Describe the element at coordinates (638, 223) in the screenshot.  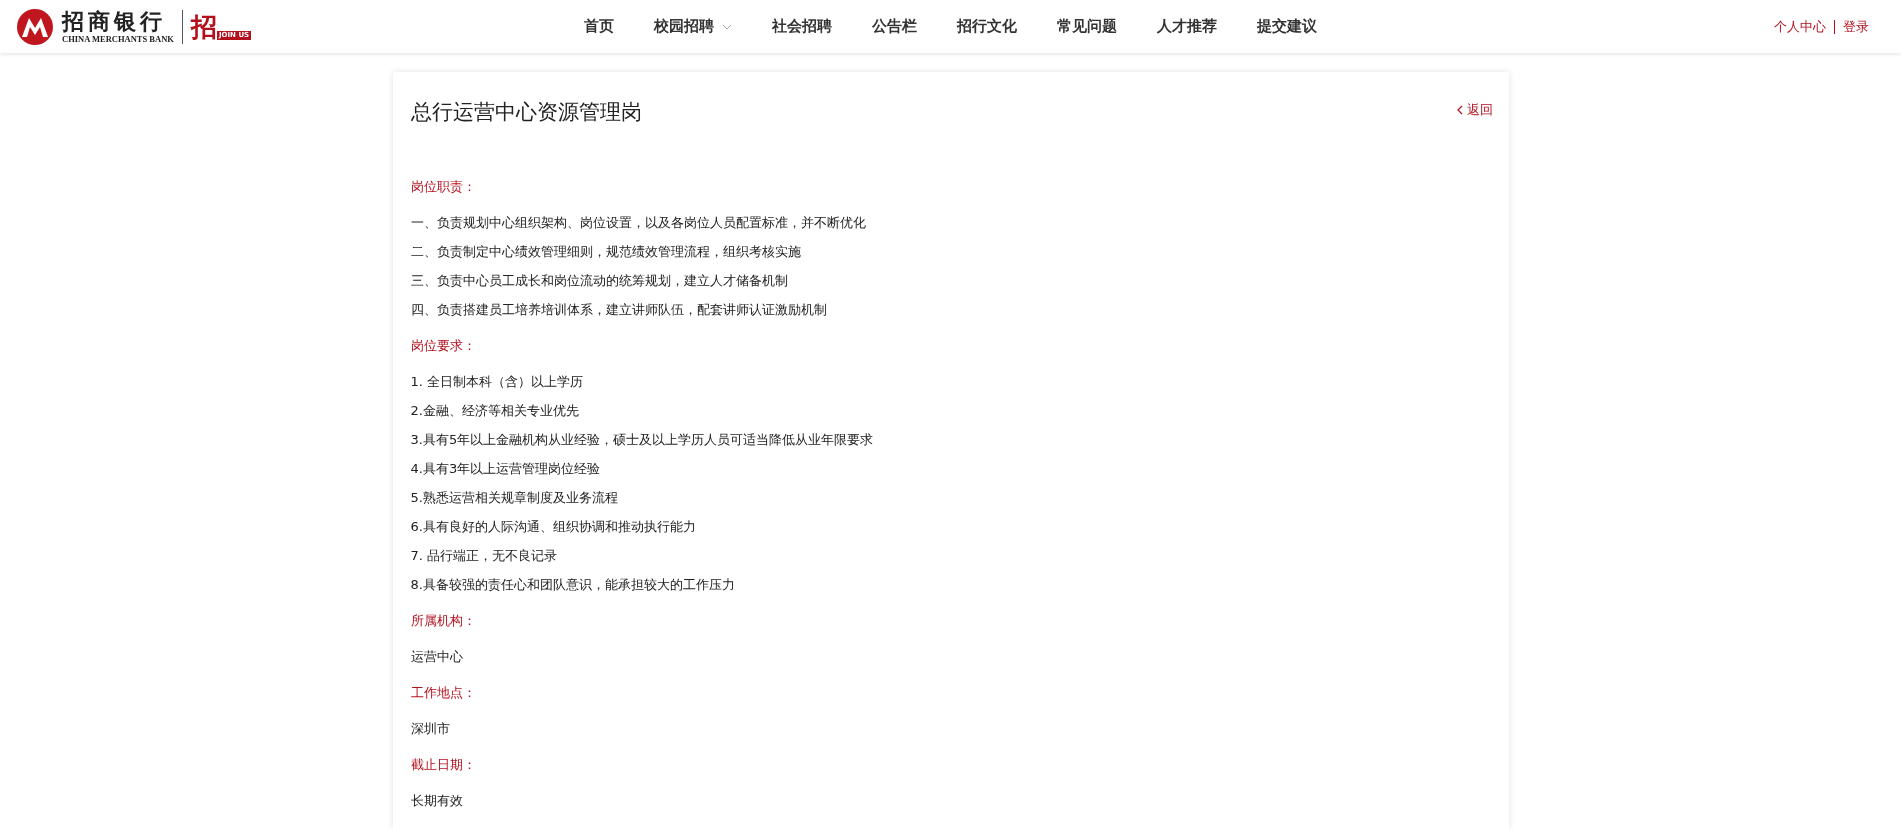
I see `section-text: 一、负责规划中心组织架构、岗位设置，以及各岗位人员配置标准，并不断优化` at that location.